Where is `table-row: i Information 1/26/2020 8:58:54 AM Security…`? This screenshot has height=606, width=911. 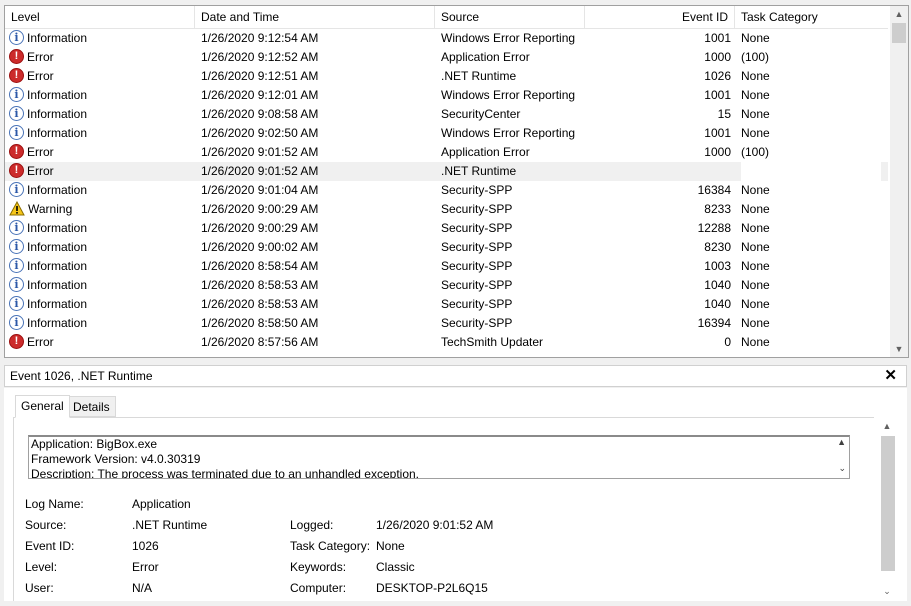
table-row: i Information 1/26/2020 8:58:54 AM Security… is located at coordinates (446, 266).